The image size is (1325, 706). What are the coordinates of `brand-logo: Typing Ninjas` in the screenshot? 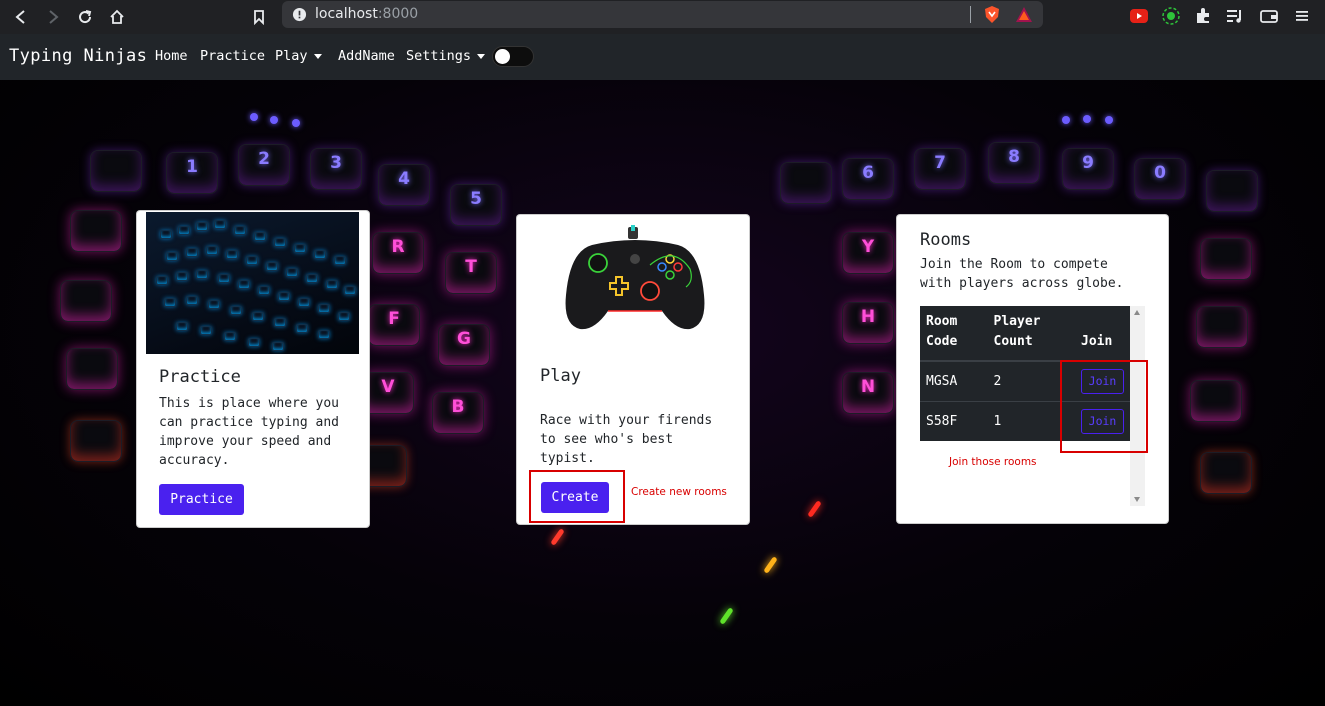 It's located at (78, 56).